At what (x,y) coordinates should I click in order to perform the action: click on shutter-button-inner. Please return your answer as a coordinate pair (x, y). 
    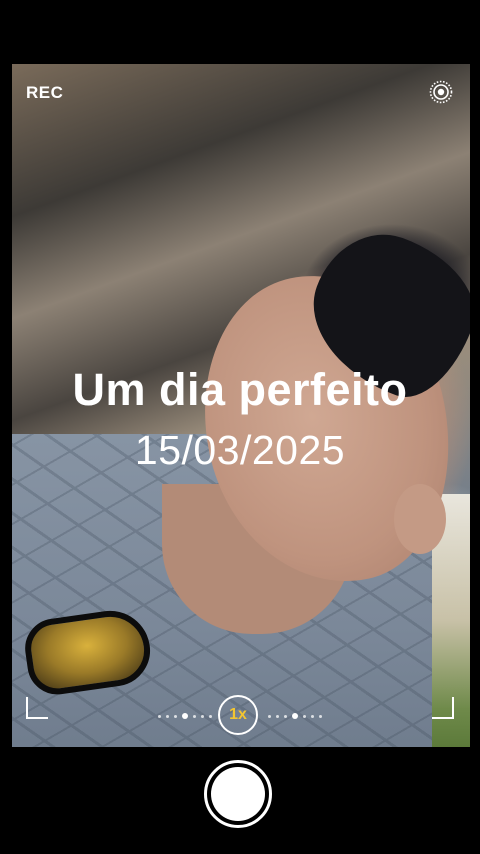
    Looking at the image, I should click on (238, 794).